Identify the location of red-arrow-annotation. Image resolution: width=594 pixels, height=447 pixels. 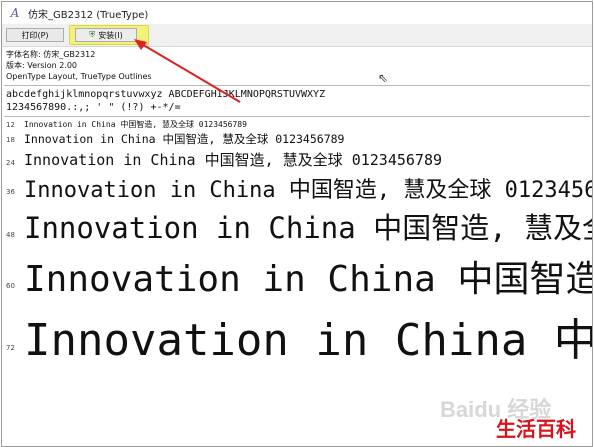
(187, 71).